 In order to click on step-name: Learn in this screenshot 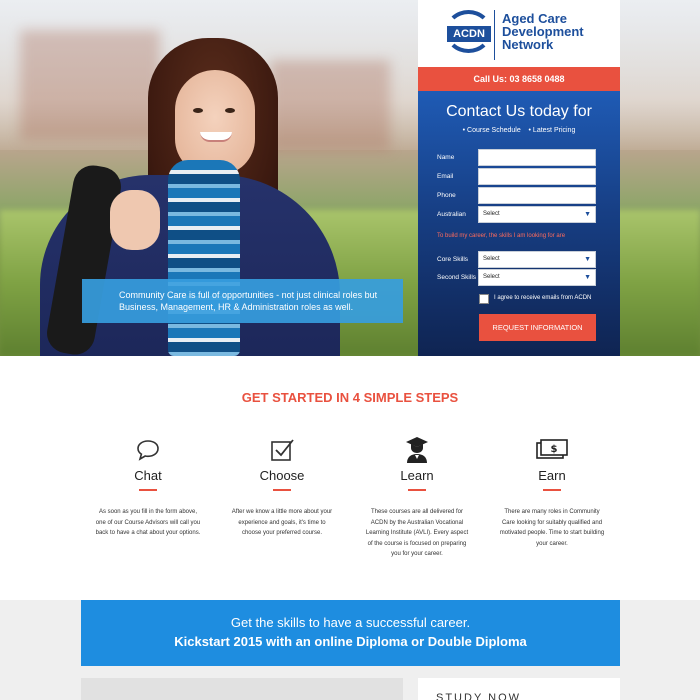, I will do `click(417, 475)`.